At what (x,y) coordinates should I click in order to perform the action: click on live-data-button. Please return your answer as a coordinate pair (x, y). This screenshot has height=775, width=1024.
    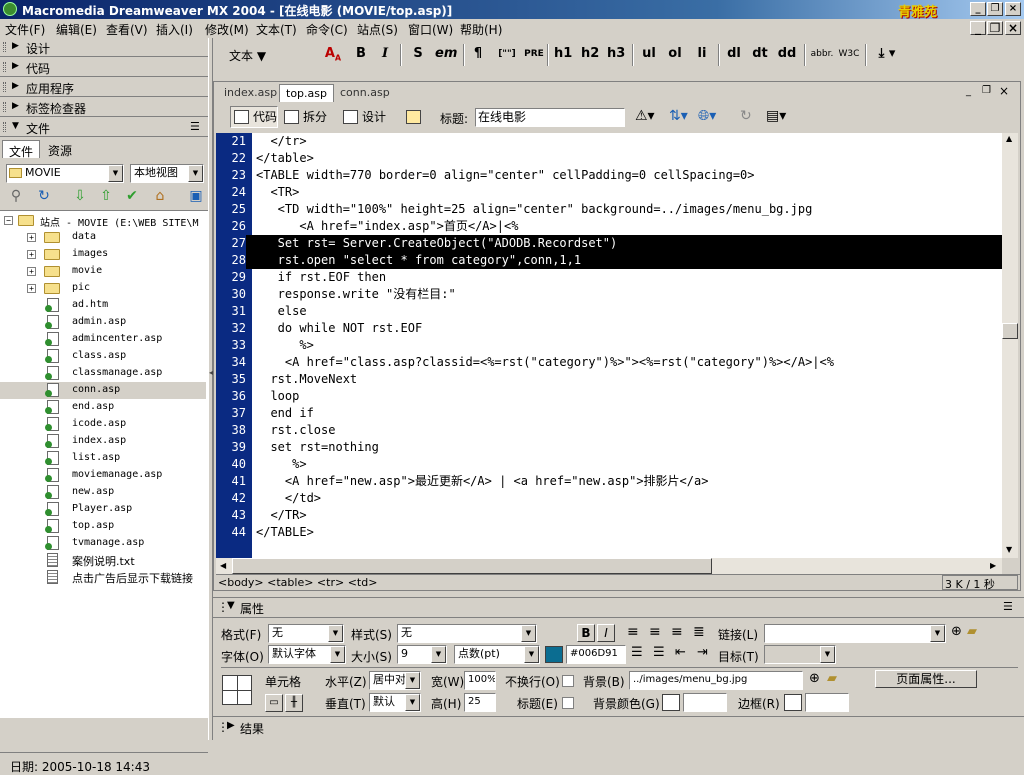
    Looking at the image, I should click on (411, 117).